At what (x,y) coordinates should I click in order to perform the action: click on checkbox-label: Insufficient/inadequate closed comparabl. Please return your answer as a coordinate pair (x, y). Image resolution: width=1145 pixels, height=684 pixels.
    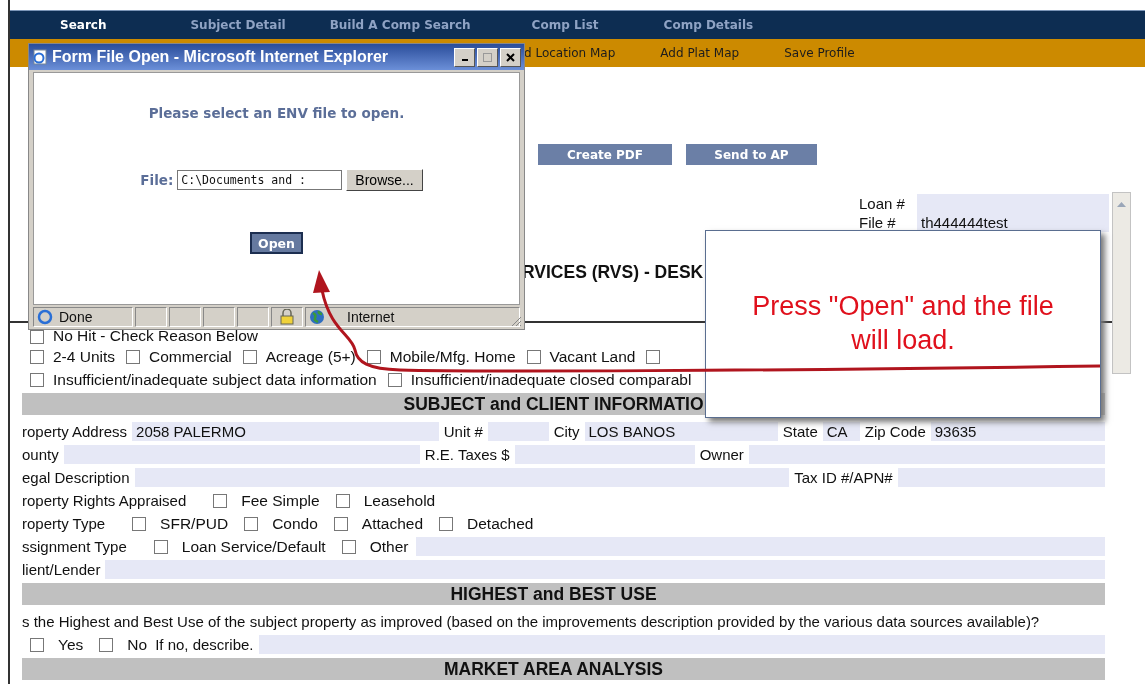
    Looking at the image, I should click on (551, 379).